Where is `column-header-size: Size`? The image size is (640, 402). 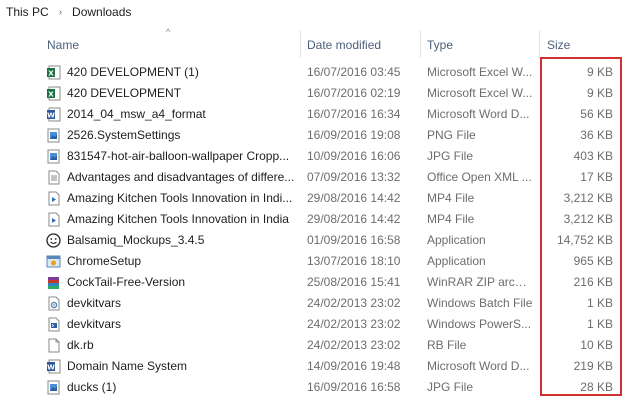 column-header-size: Size is located at coordinates (558, 45).